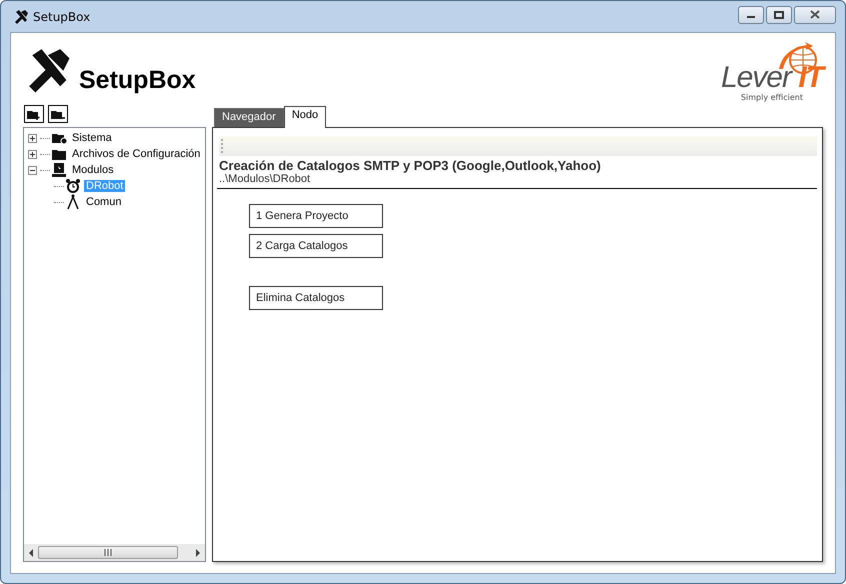 The width and height of the screenshot is (846, 584). I want to click on grip-handle, so click(222, 146).